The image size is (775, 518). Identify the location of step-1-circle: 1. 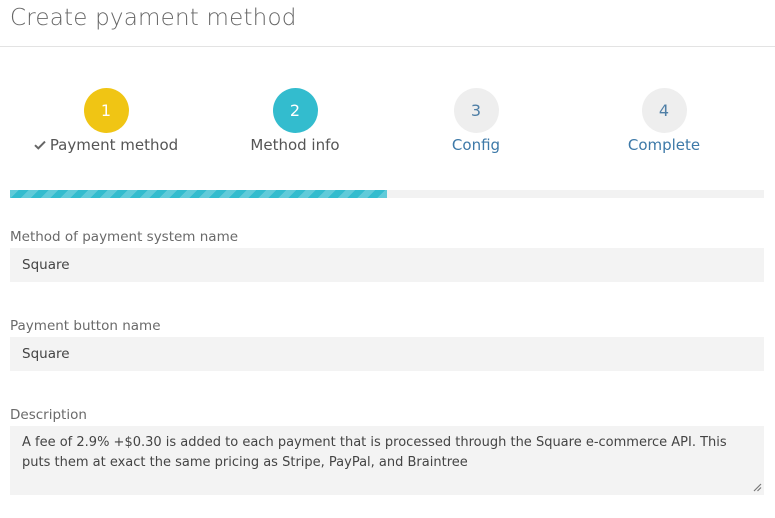
(106, 110).